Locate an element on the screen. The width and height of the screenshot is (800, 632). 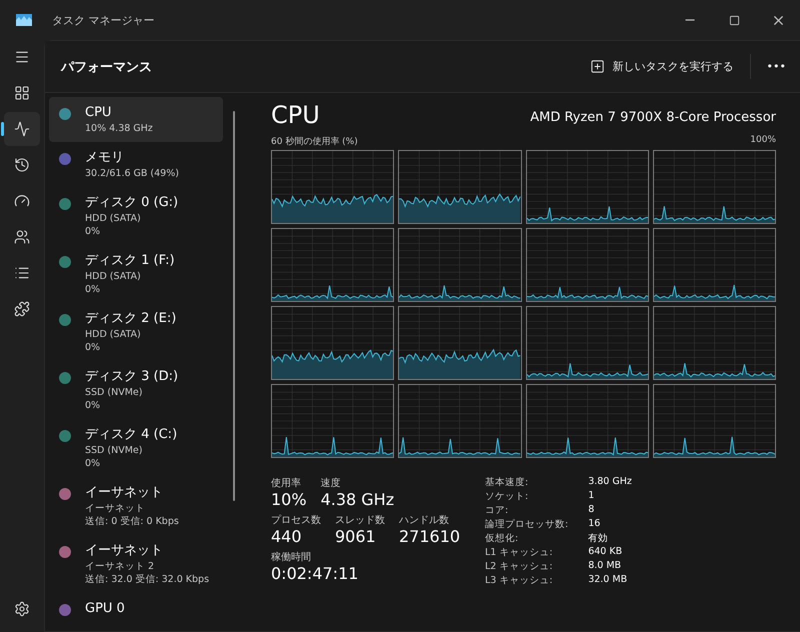
stat-label: 稼働時間 is located at coordinates (291, 557).